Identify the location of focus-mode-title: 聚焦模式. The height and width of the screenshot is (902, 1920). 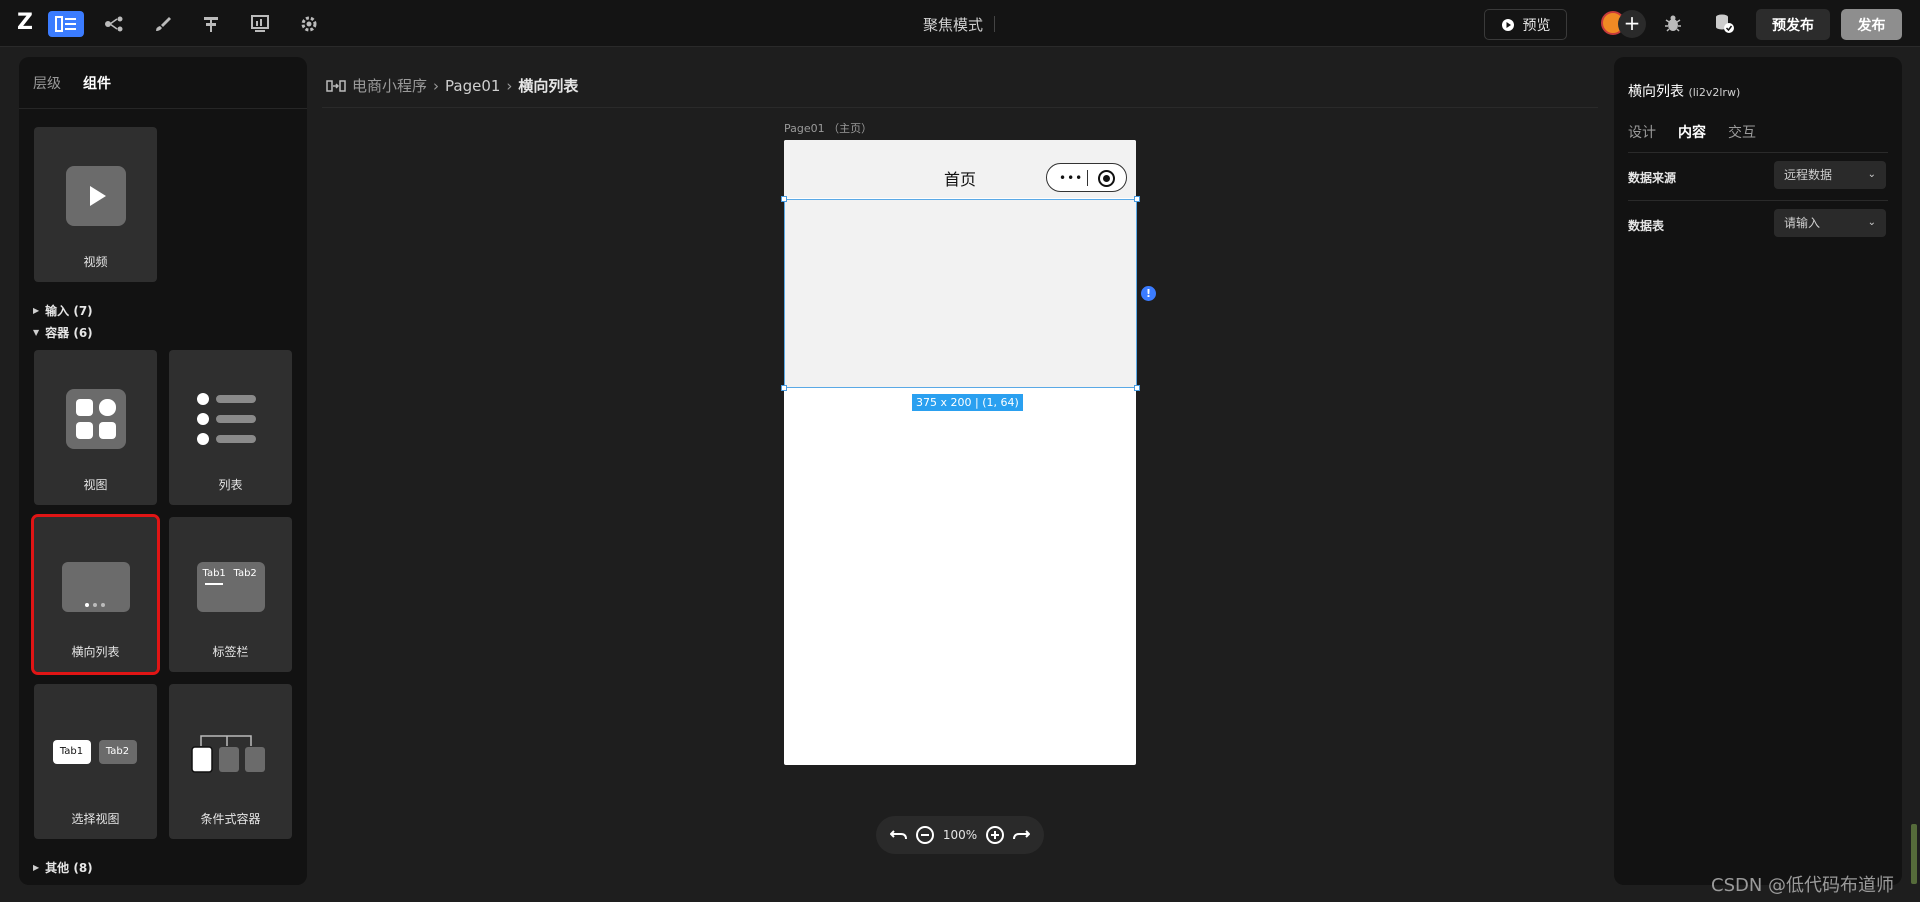
(953, 25).